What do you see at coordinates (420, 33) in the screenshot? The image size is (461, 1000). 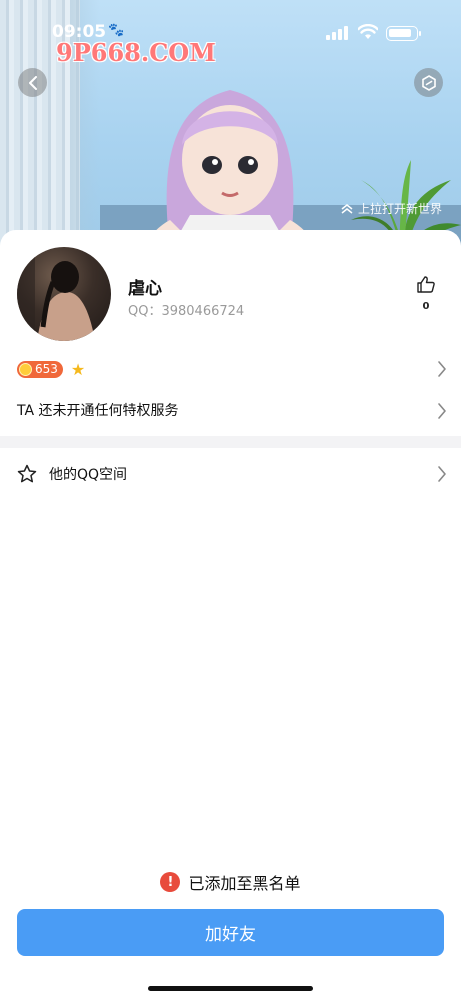 I see `battery-cap` at bounding box center [420, 33].